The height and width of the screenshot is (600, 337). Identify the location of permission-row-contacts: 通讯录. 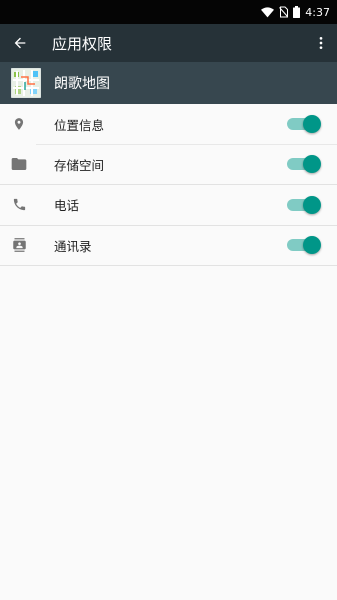
(168, 245).